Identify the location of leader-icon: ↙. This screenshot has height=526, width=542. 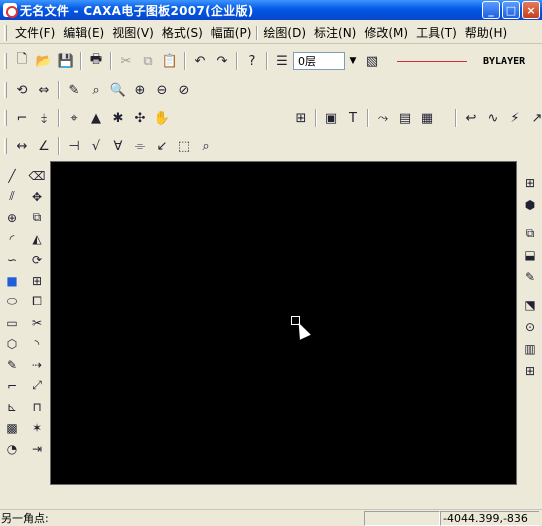
(162, 146).